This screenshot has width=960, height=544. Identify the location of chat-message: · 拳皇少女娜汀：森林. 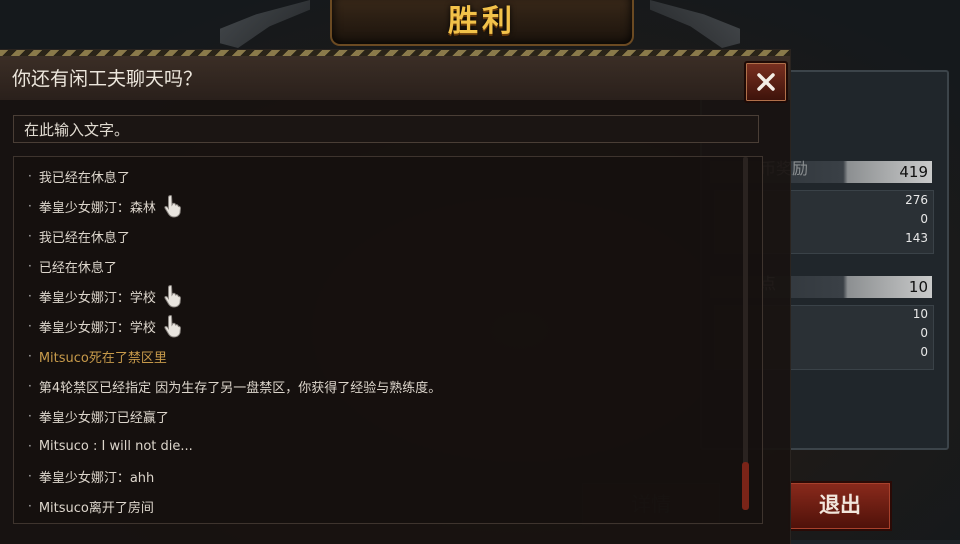
(105, 206).